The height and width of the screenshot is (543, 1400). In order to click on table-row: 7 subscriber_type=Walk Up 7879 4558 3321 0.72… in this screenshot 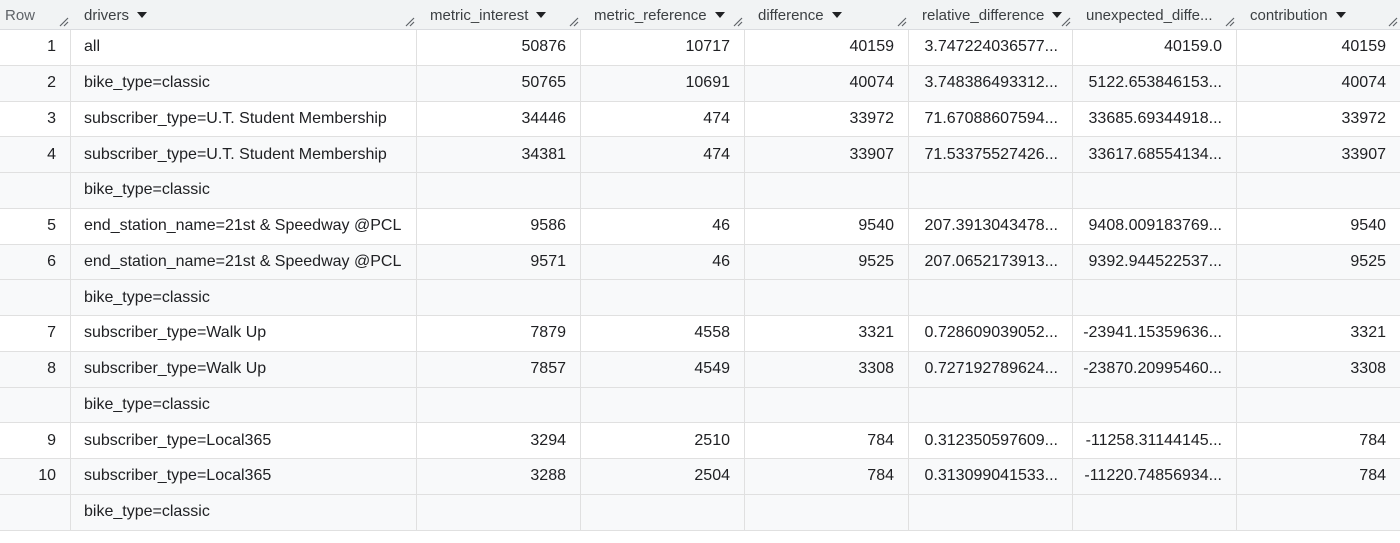, I will do `click(700, 334)`.